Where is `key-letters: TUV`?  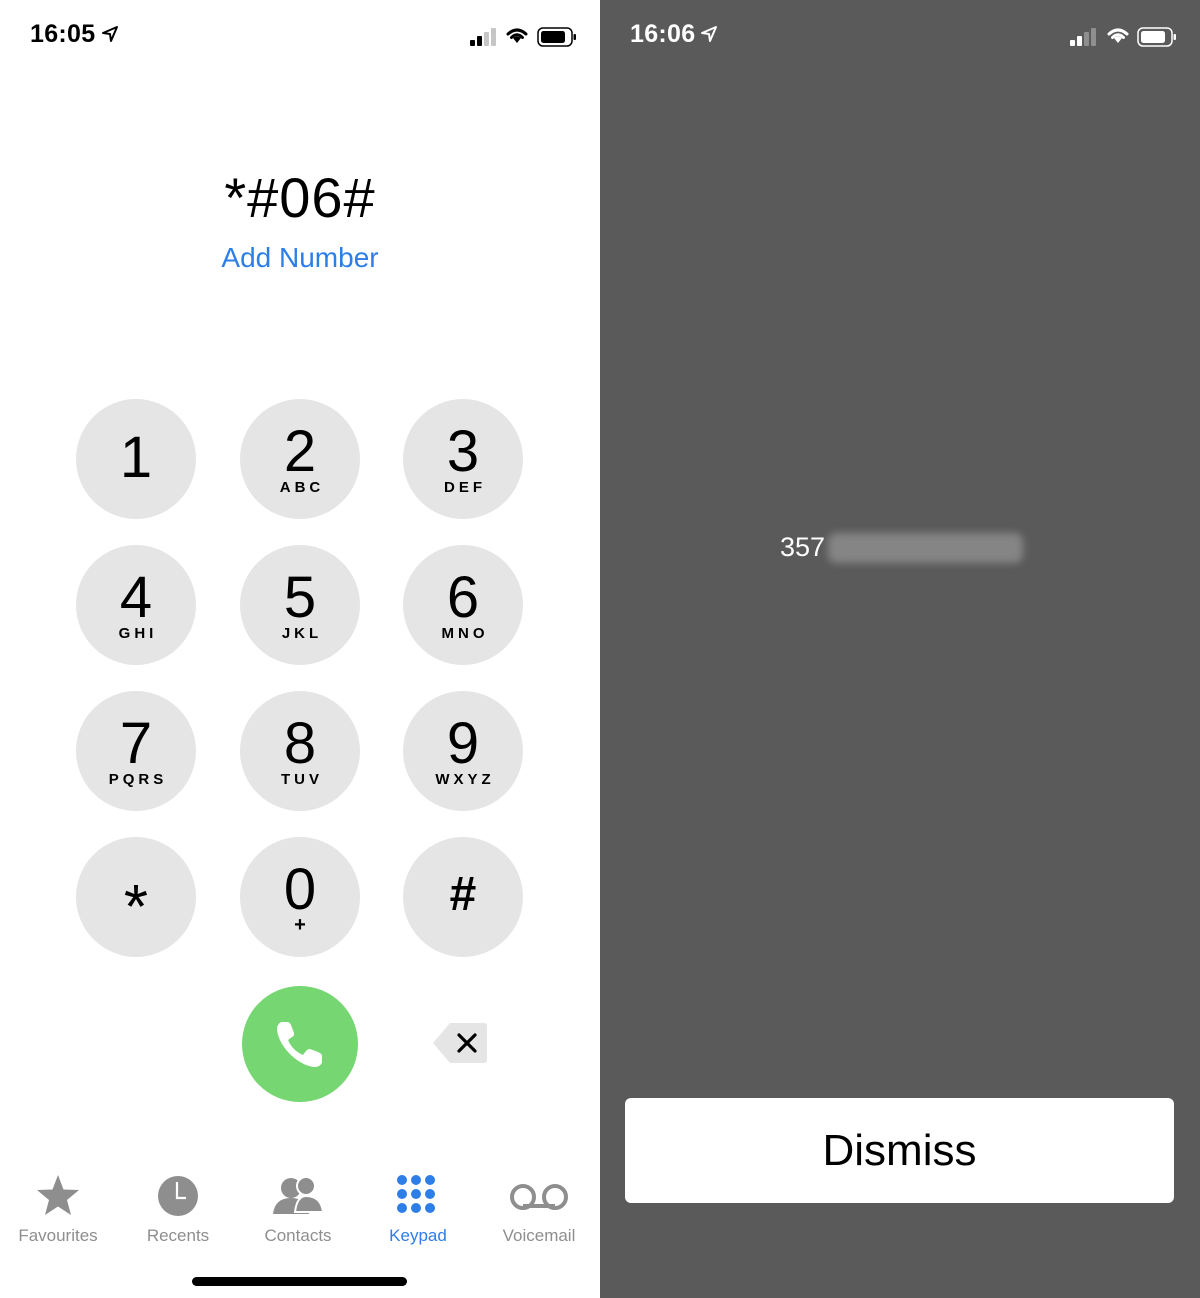
key-letters: TUV is located at coordinates (302, 779).